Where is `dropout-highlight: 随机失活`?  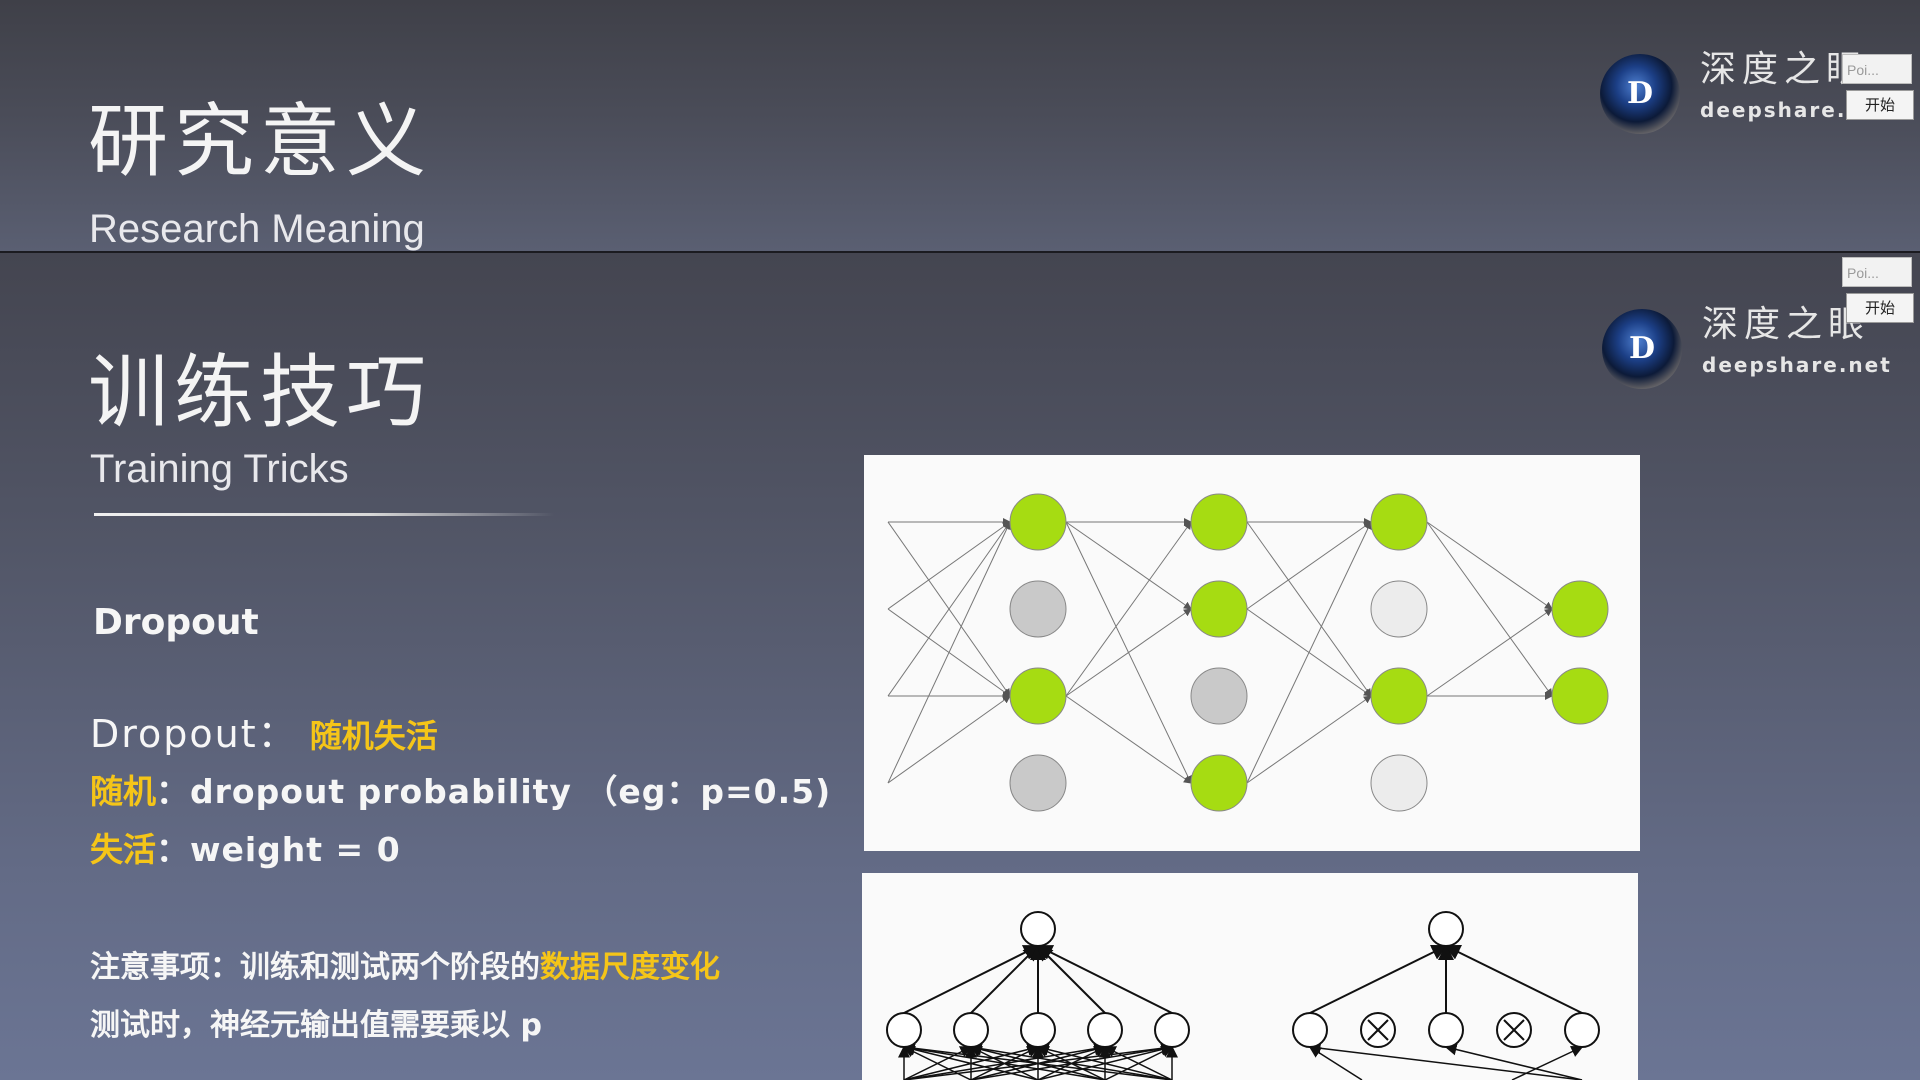
dropout-highlight: 随机失活 is located at coordinates (373, 736).